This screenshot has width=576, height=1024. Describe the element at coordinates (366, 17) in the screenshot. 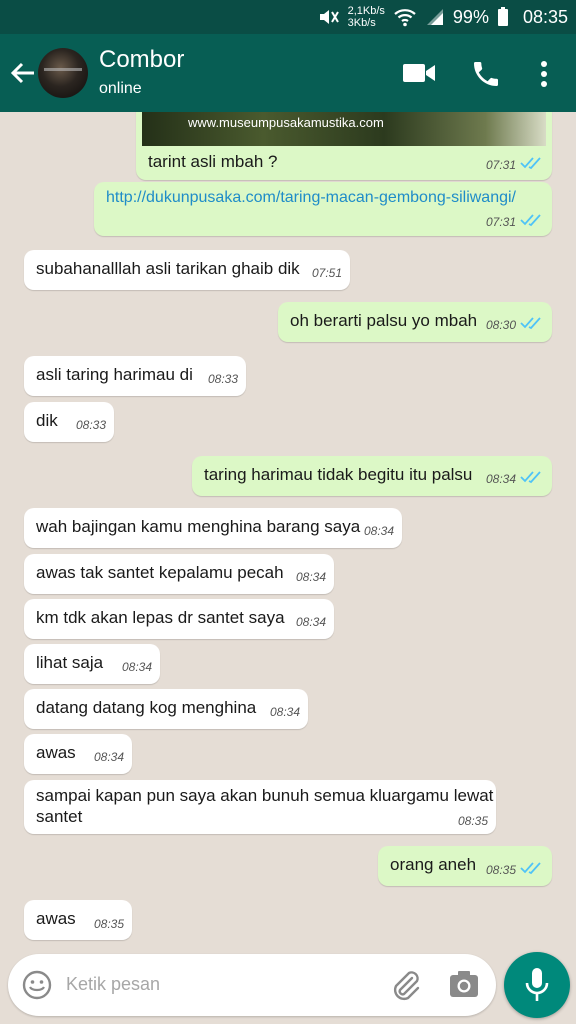

I see `network-speed: 2,1Kb/s 3Kb/s` at that location.